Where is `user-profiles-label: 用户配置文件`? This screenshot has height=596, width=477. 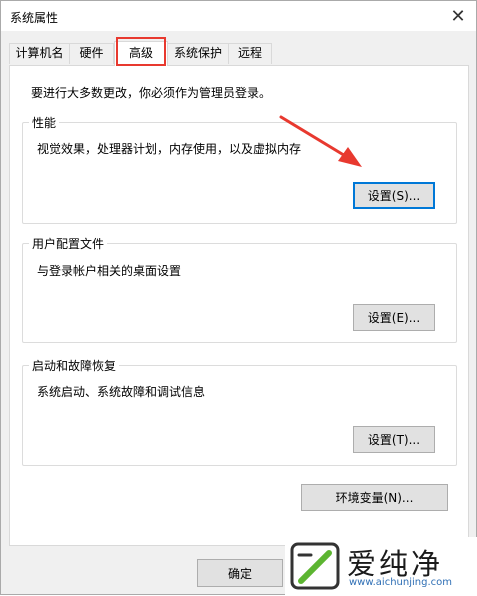
user-profiles-label: 用户配置文件 is located at coordinates (68, 243).